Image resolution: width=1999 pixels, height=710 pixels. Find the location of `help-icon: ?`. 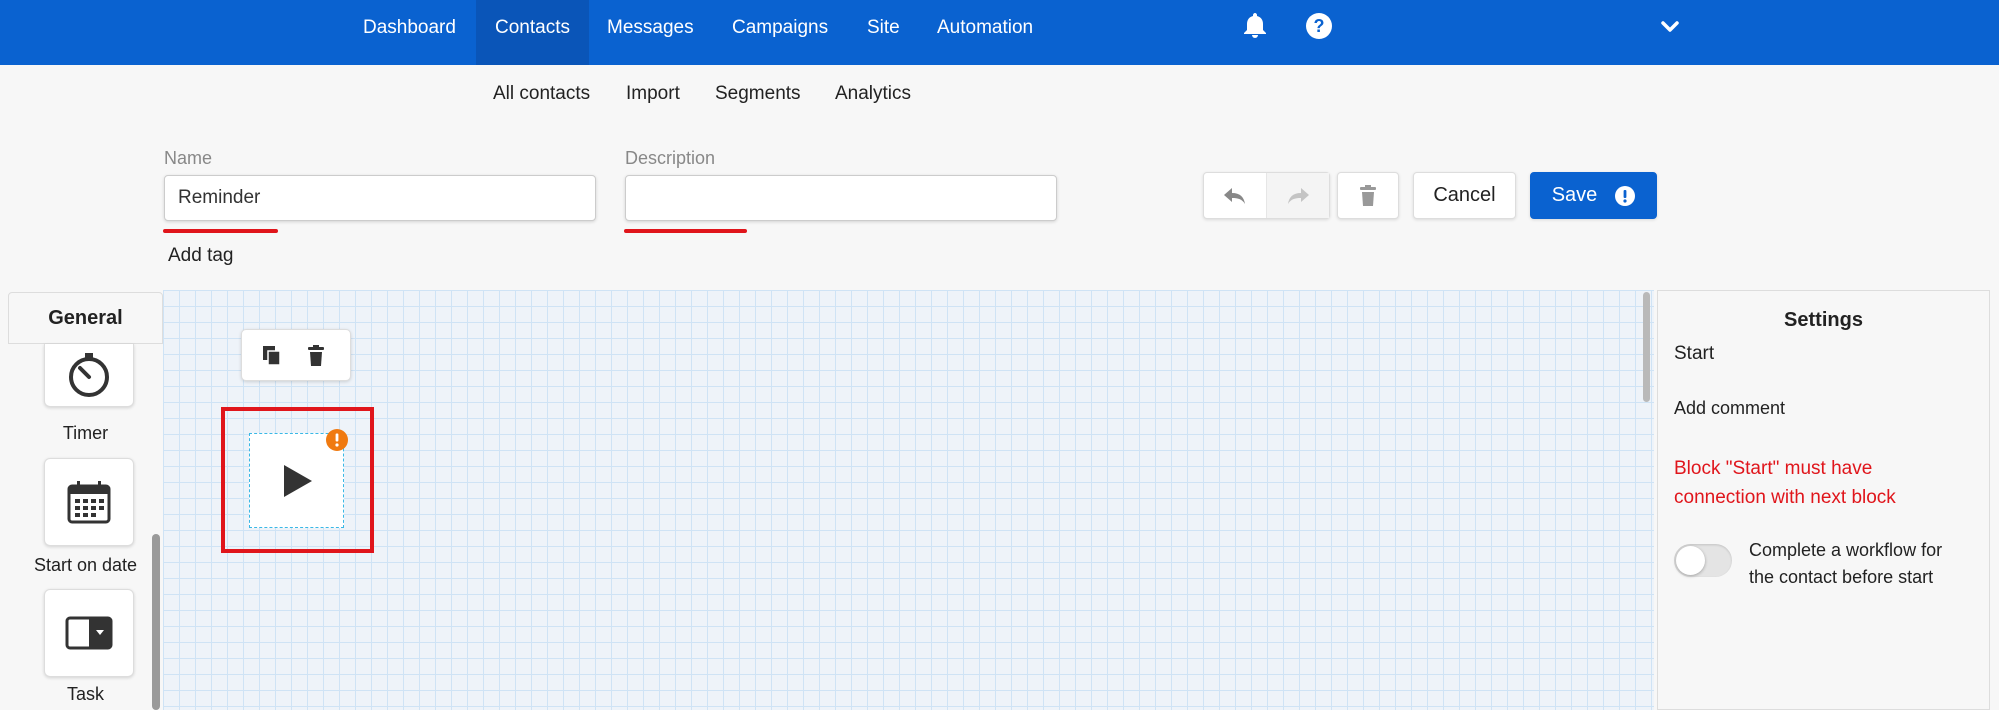

help-icon: ? is located at coordinates (1319, 26).